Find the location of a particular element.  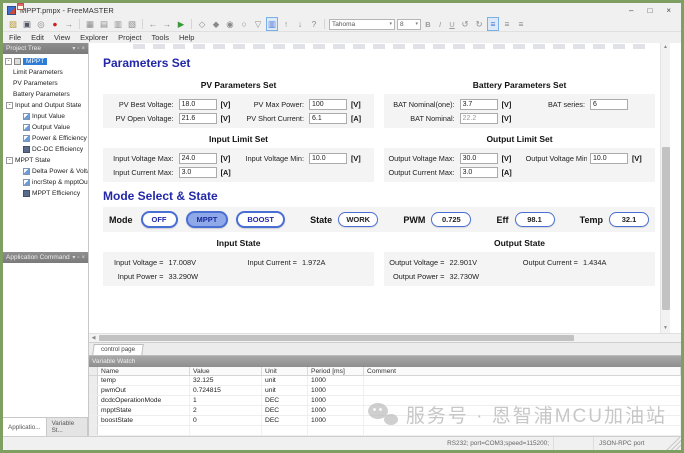

watch-row-dcdcoperationmode: dcdcOperationMode 1 DEC 1000 is located at coordinates (385, 401).